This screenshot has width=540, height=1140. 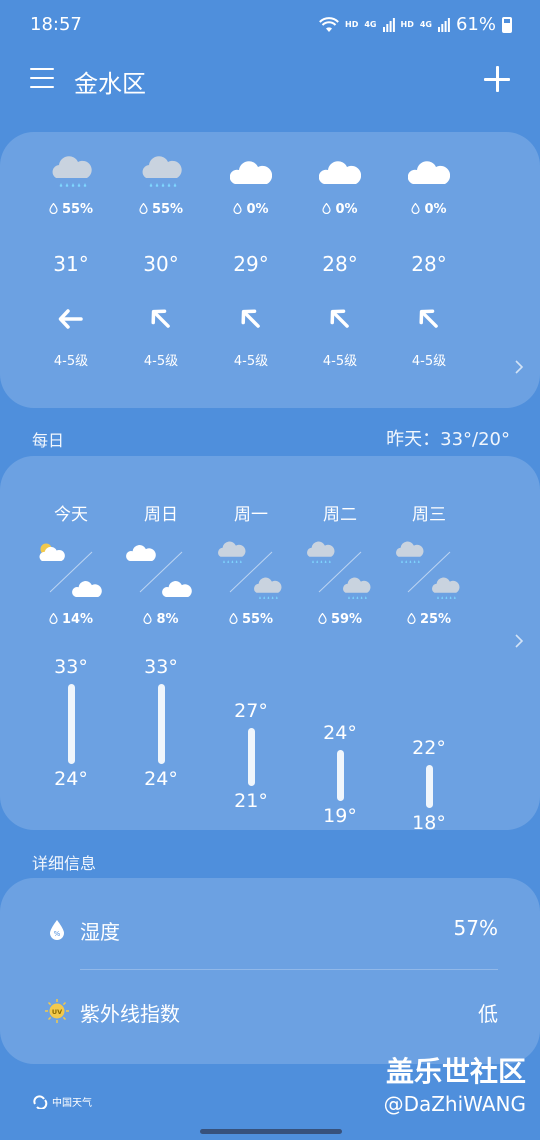 What do you see at coordinates (72, 1103) in the screenshot?
I see `footer-brand-label: 中国天气` at bounding box center [72, 1103].